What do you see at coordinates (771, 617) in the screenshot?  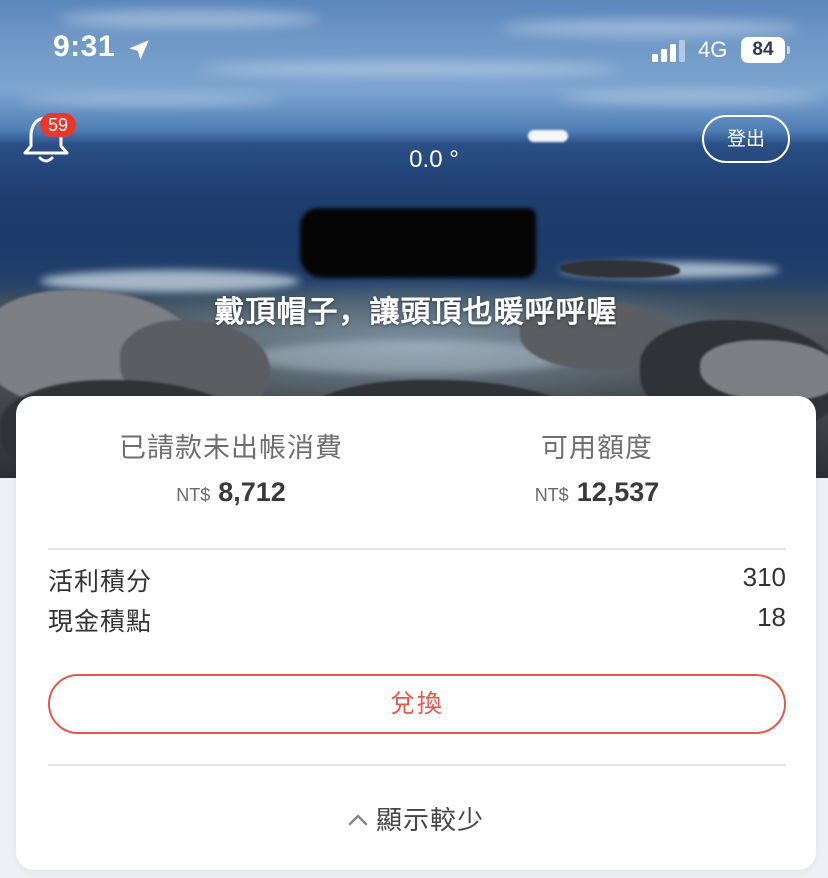 I see `points-value: 18` at bounding box center [771, 617].